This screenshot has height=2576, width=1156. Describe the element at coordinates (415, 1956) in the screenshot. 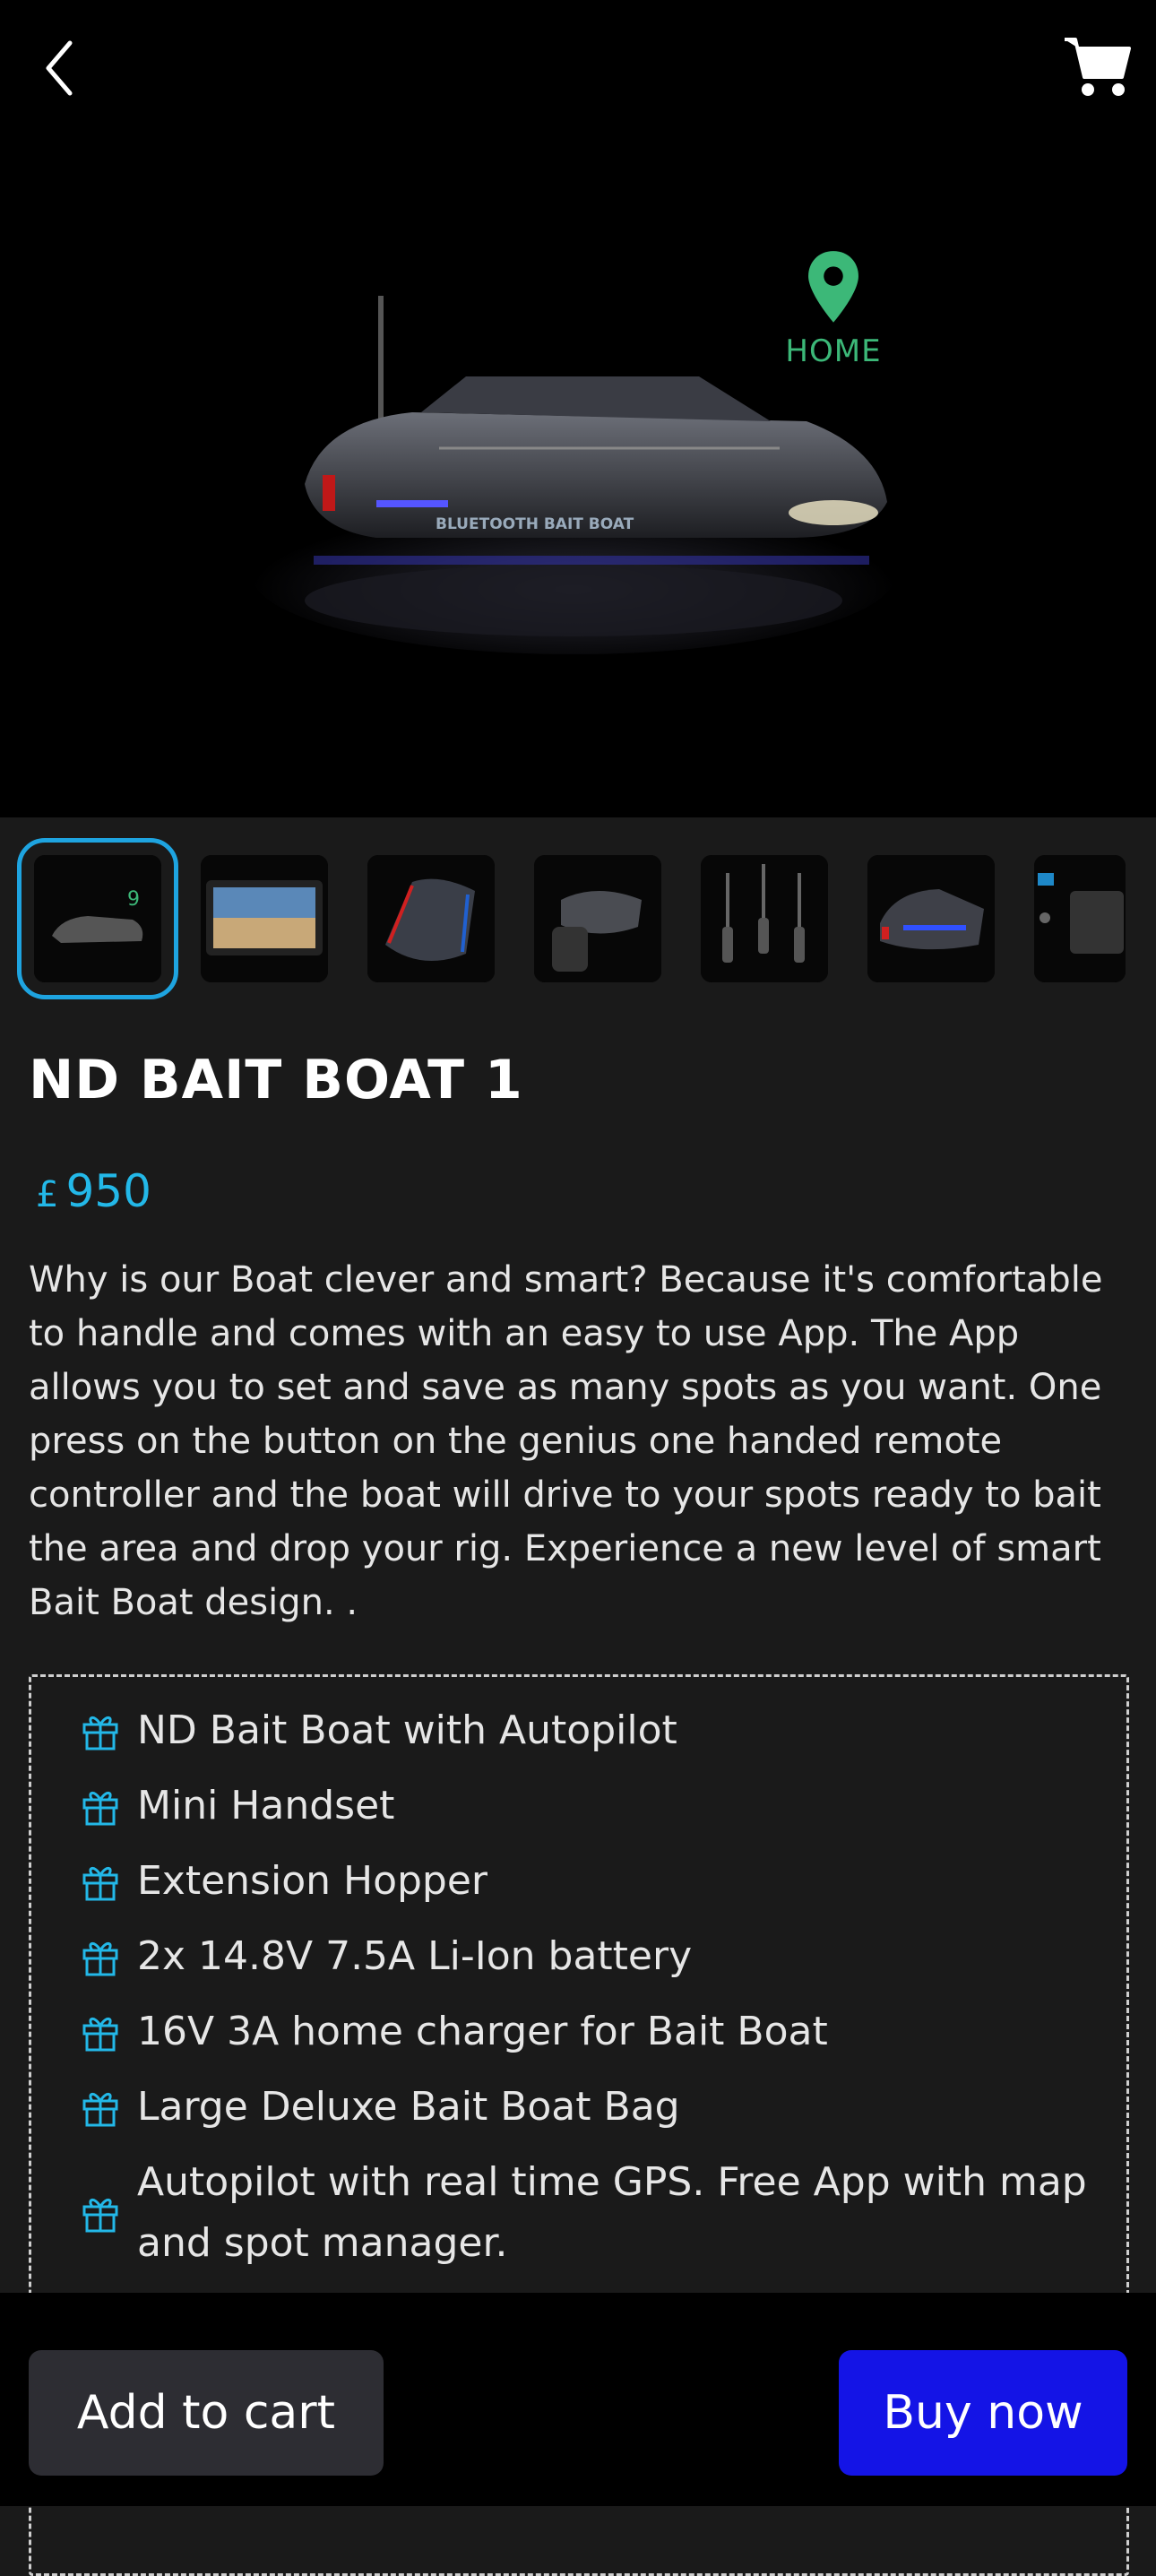

I see `included-item-label: 2x 14.8V 7.5A Li-Ion battery` at that location.